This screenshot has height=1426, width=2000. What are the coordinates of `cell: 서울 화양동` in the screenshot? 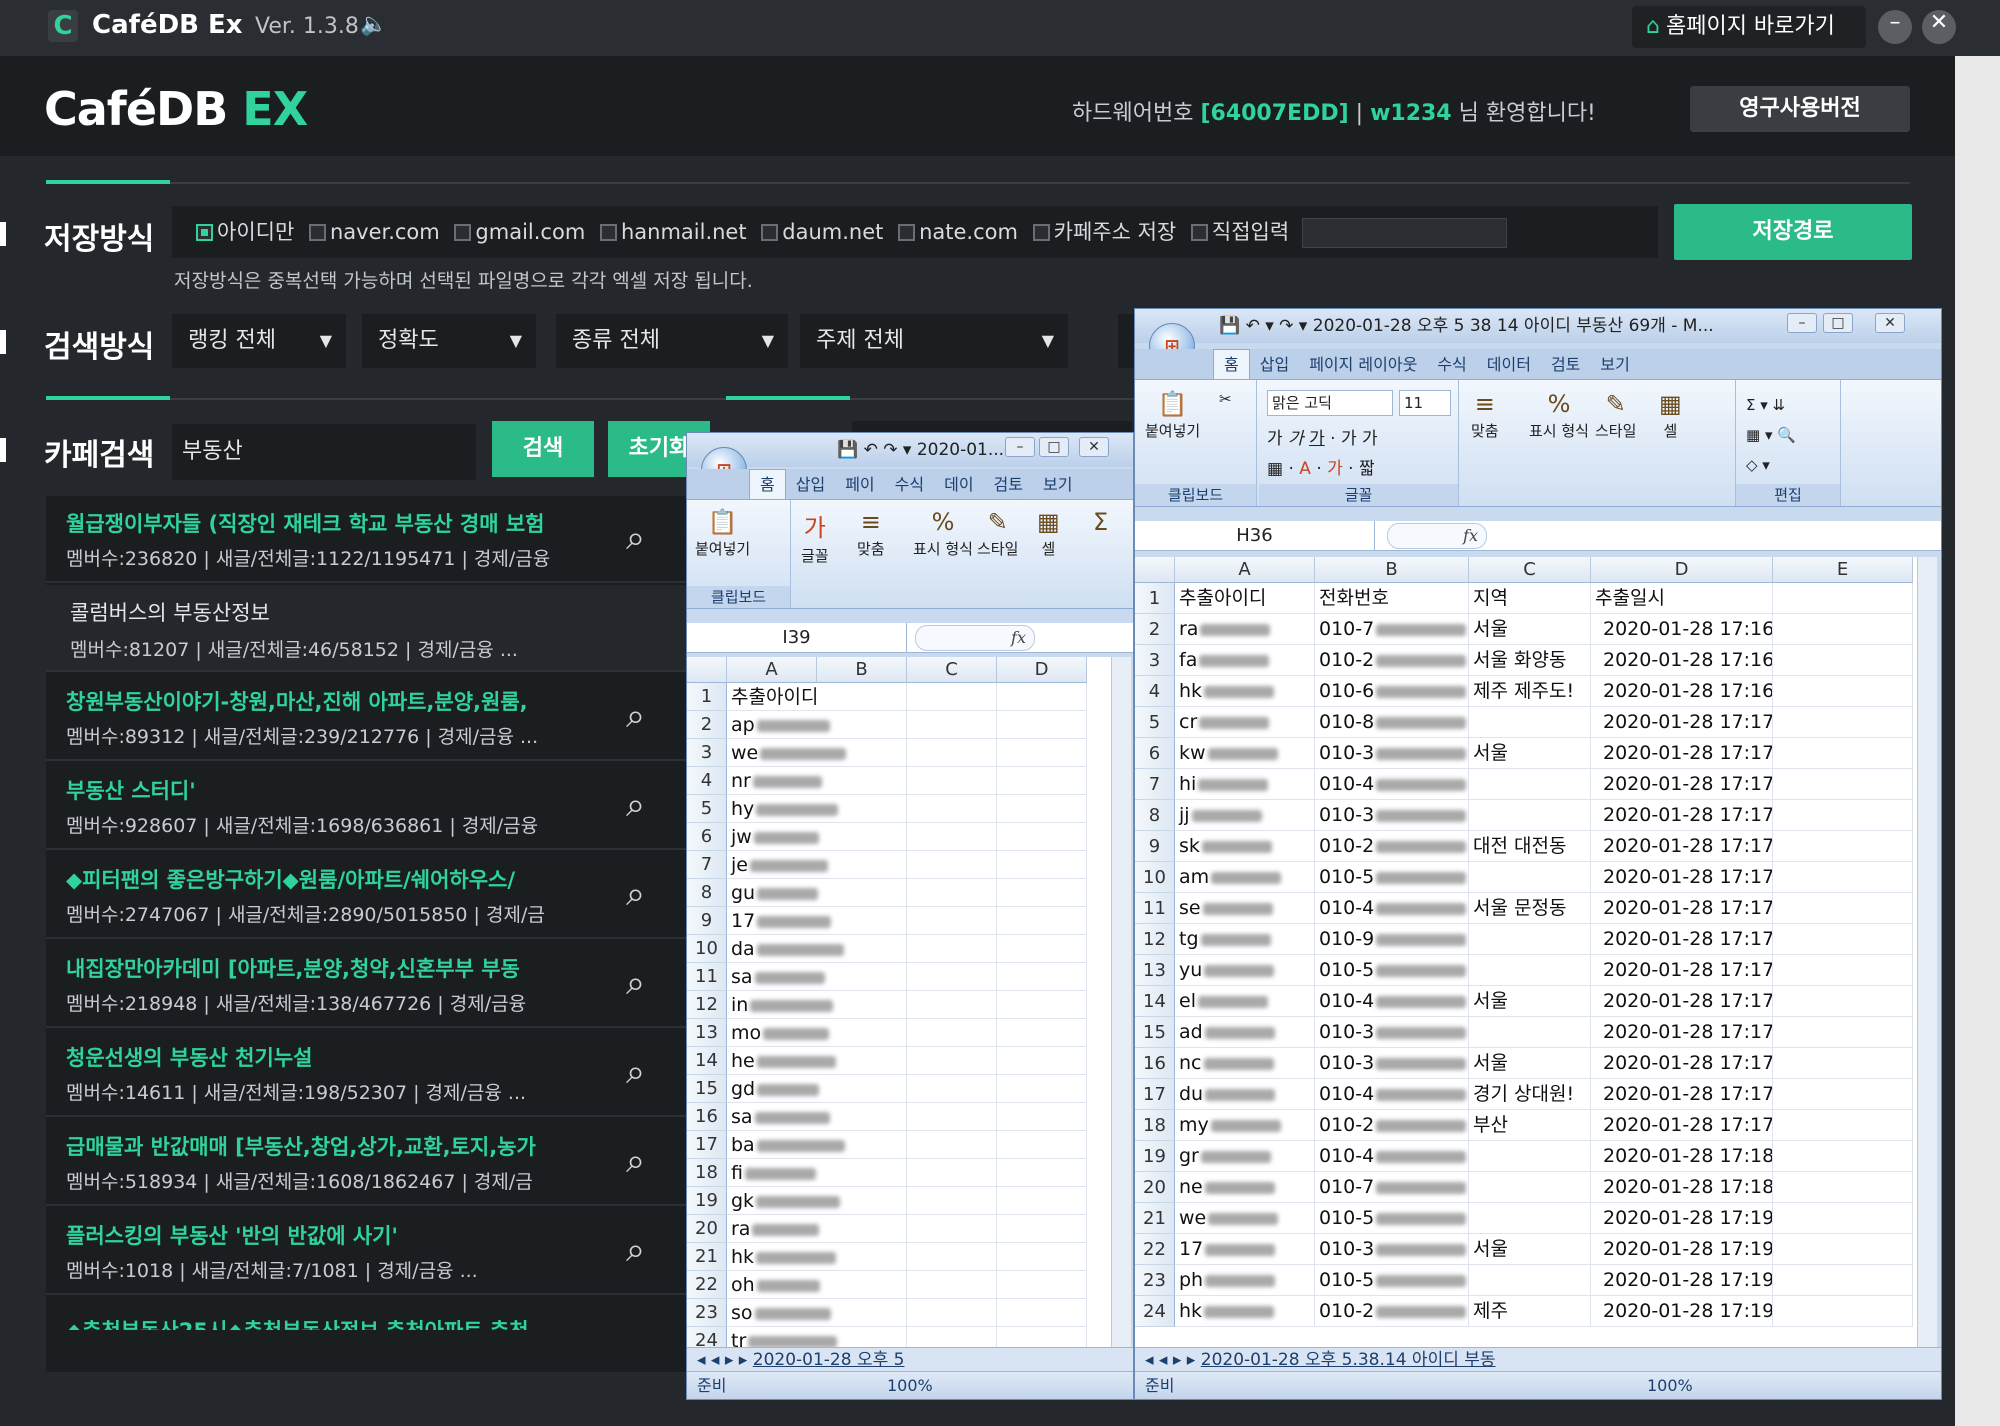 It's located at (1530, 660).